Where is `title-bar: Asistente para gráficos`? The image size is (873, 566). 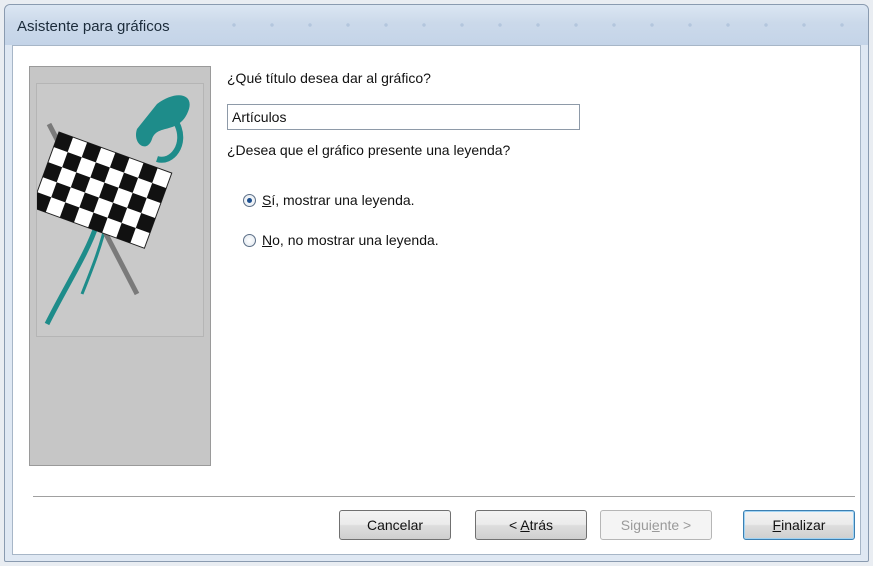
title-bar: Asistente para gráficos is located at coordinates (436, 25).